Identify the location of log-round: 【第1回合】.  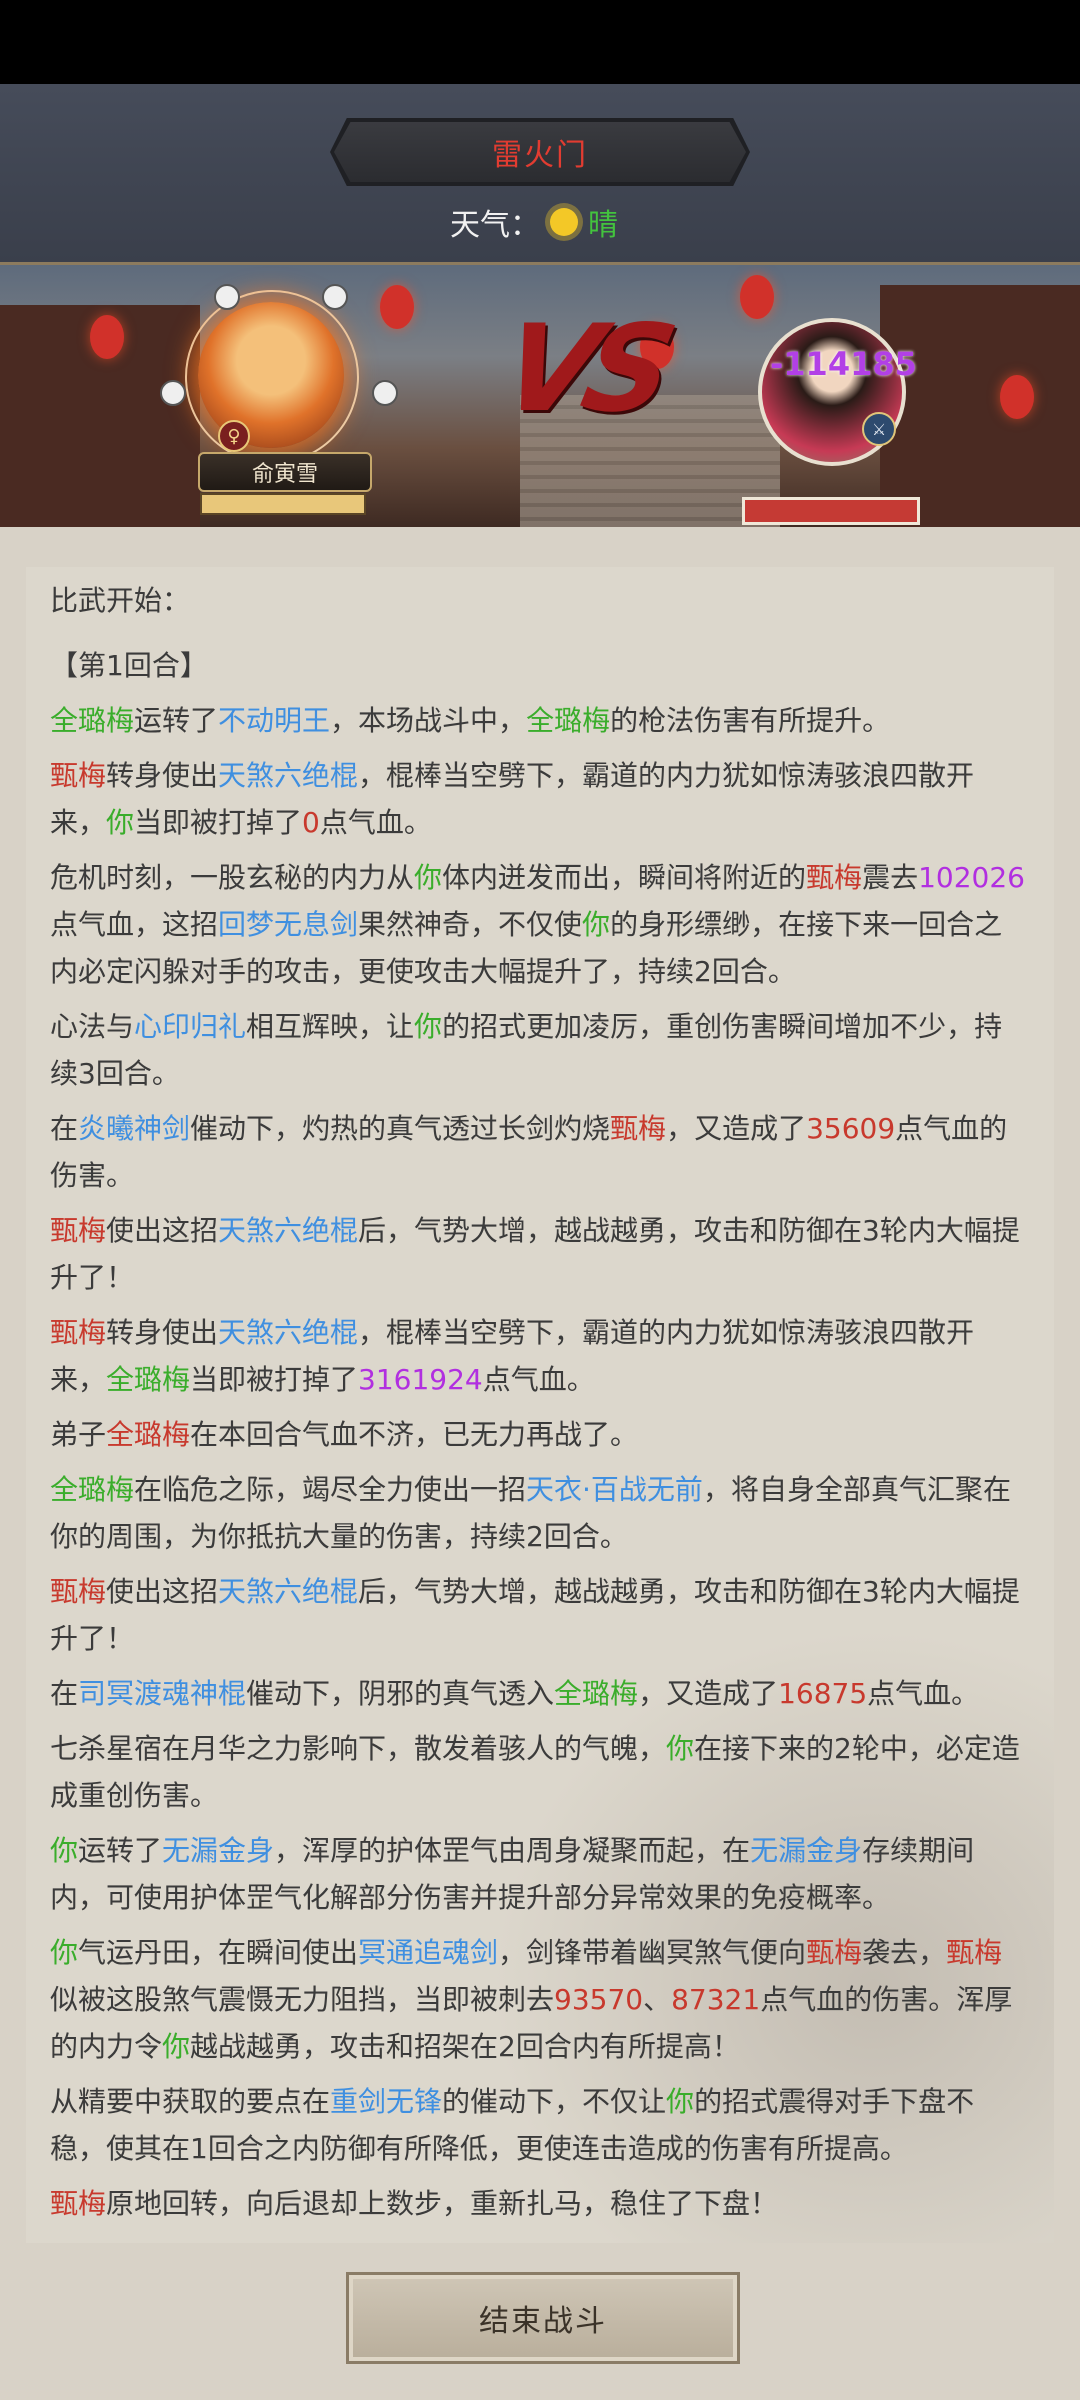
(129, 665).